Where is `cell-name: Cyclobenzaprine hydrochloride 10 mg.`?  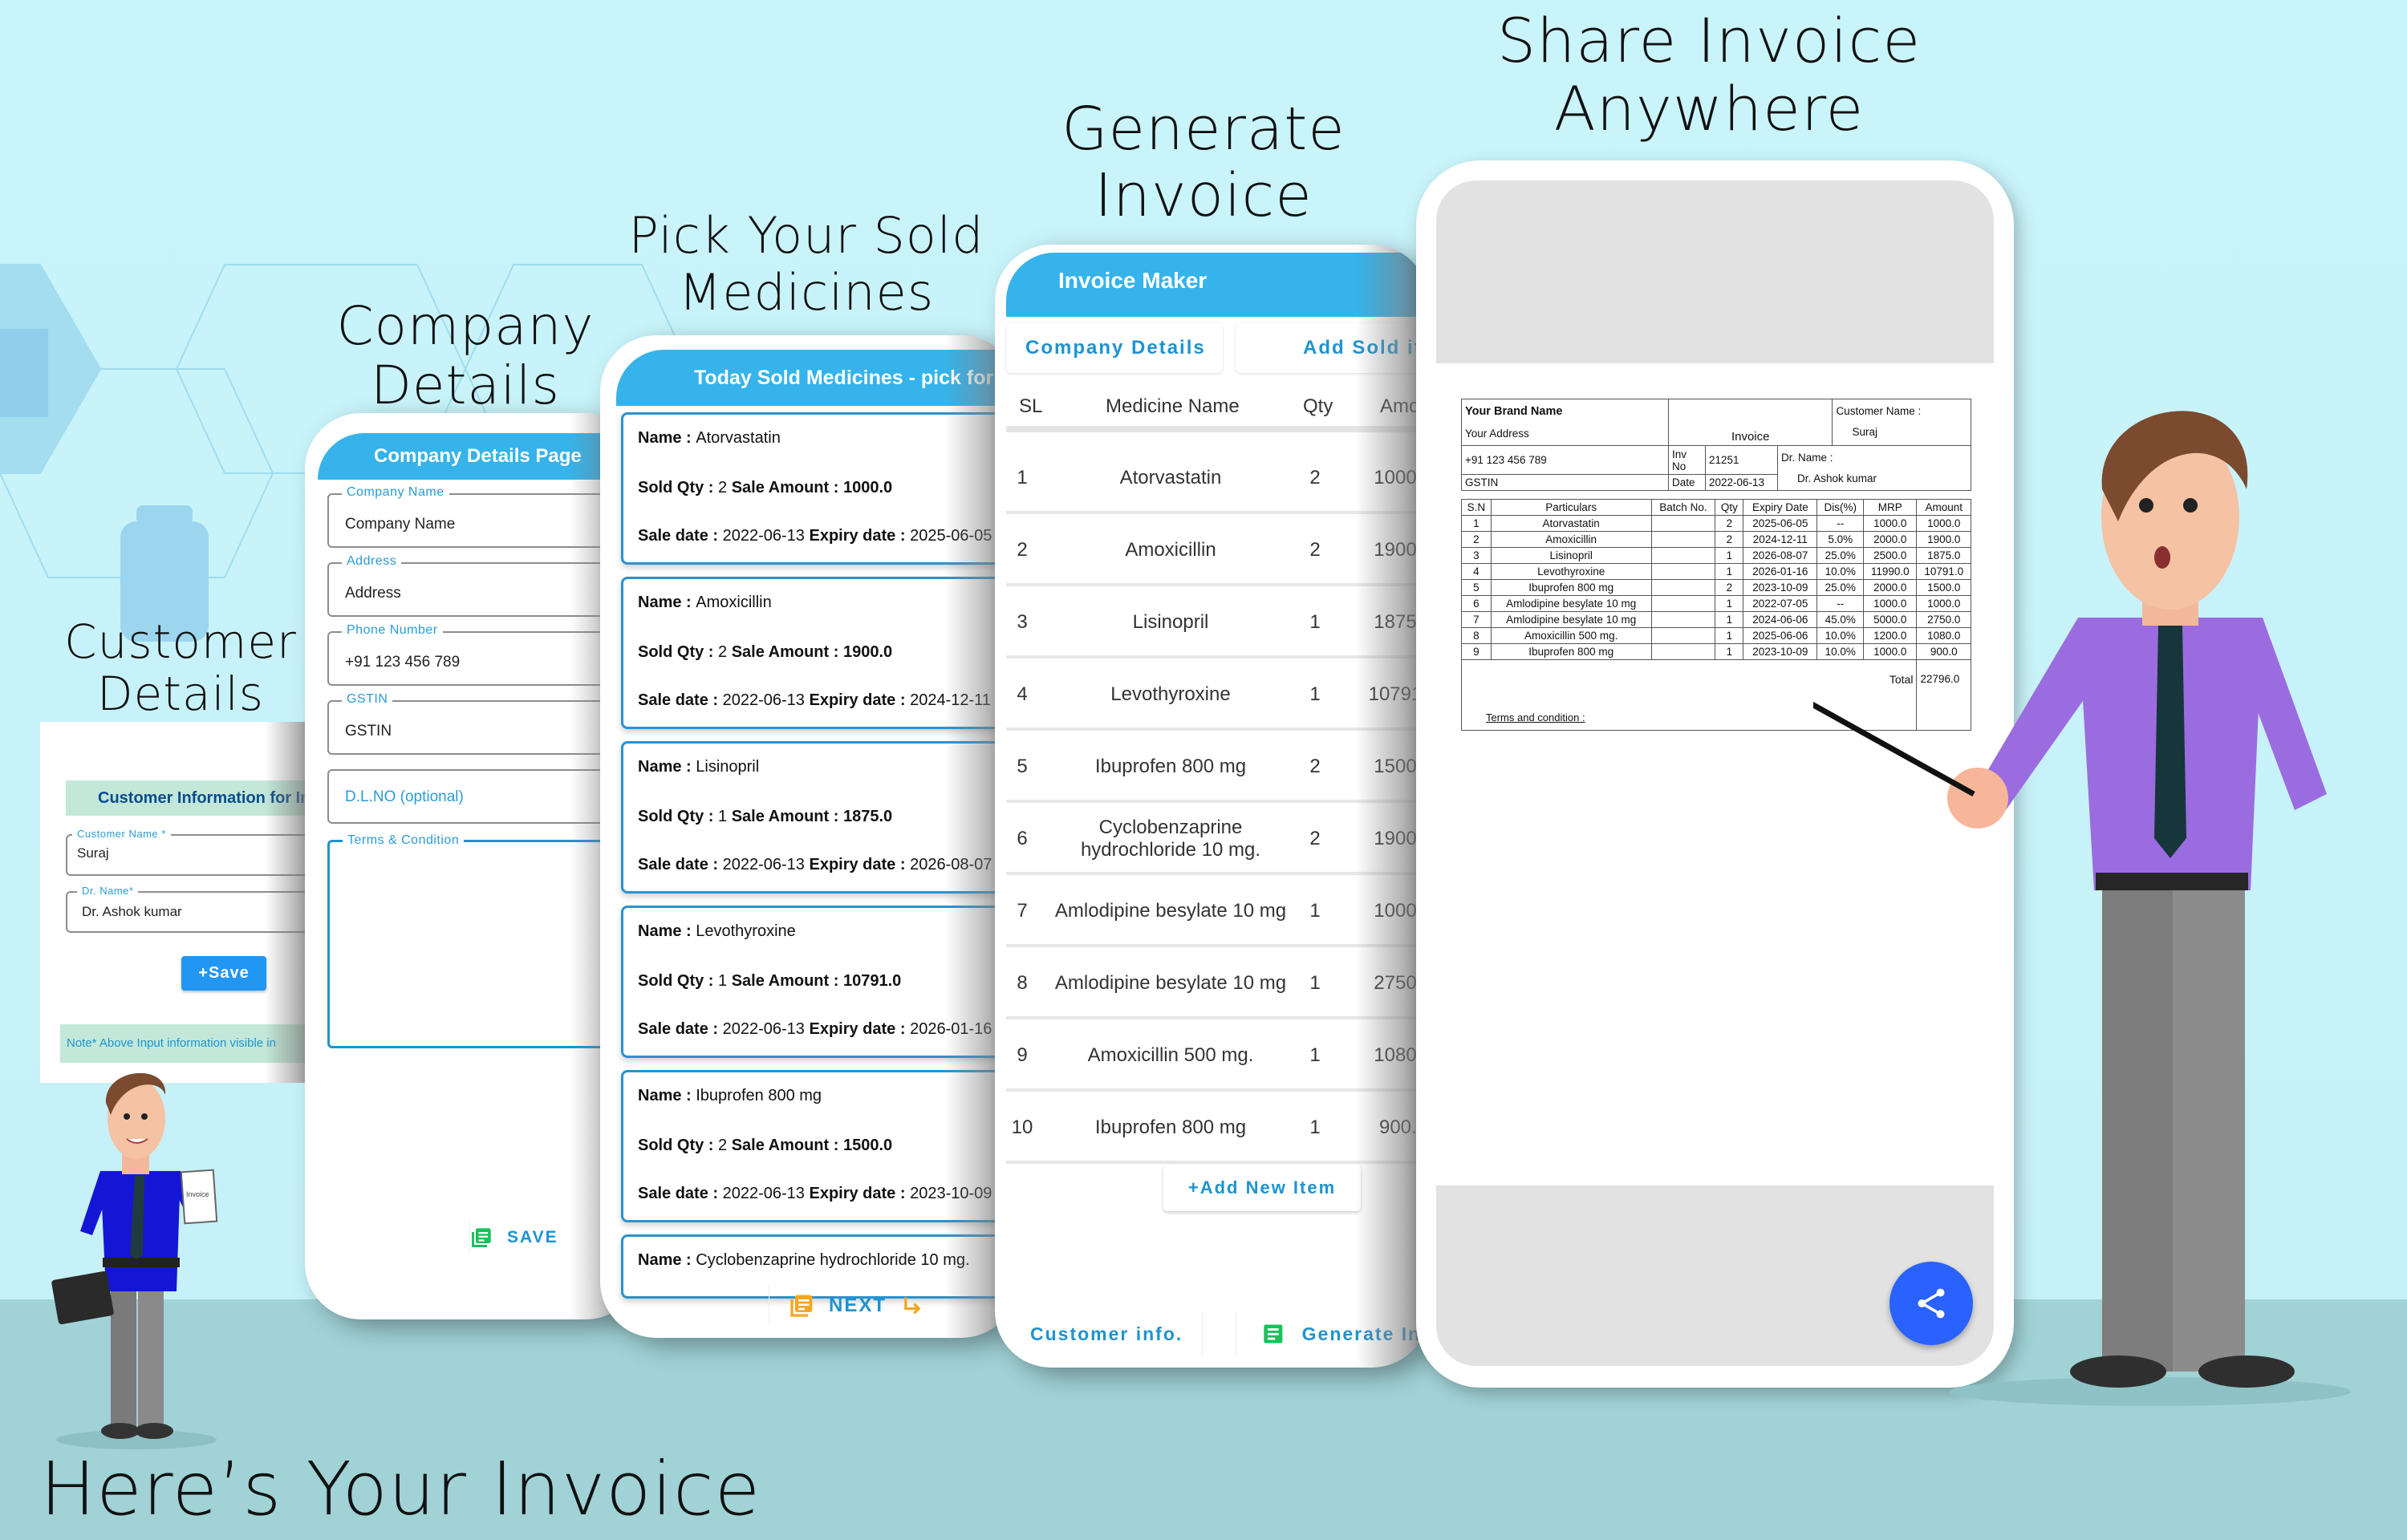
cell-name: Cyclobenzaprine hydrochloride 10 mg. is located at coordinates (1170, 839).